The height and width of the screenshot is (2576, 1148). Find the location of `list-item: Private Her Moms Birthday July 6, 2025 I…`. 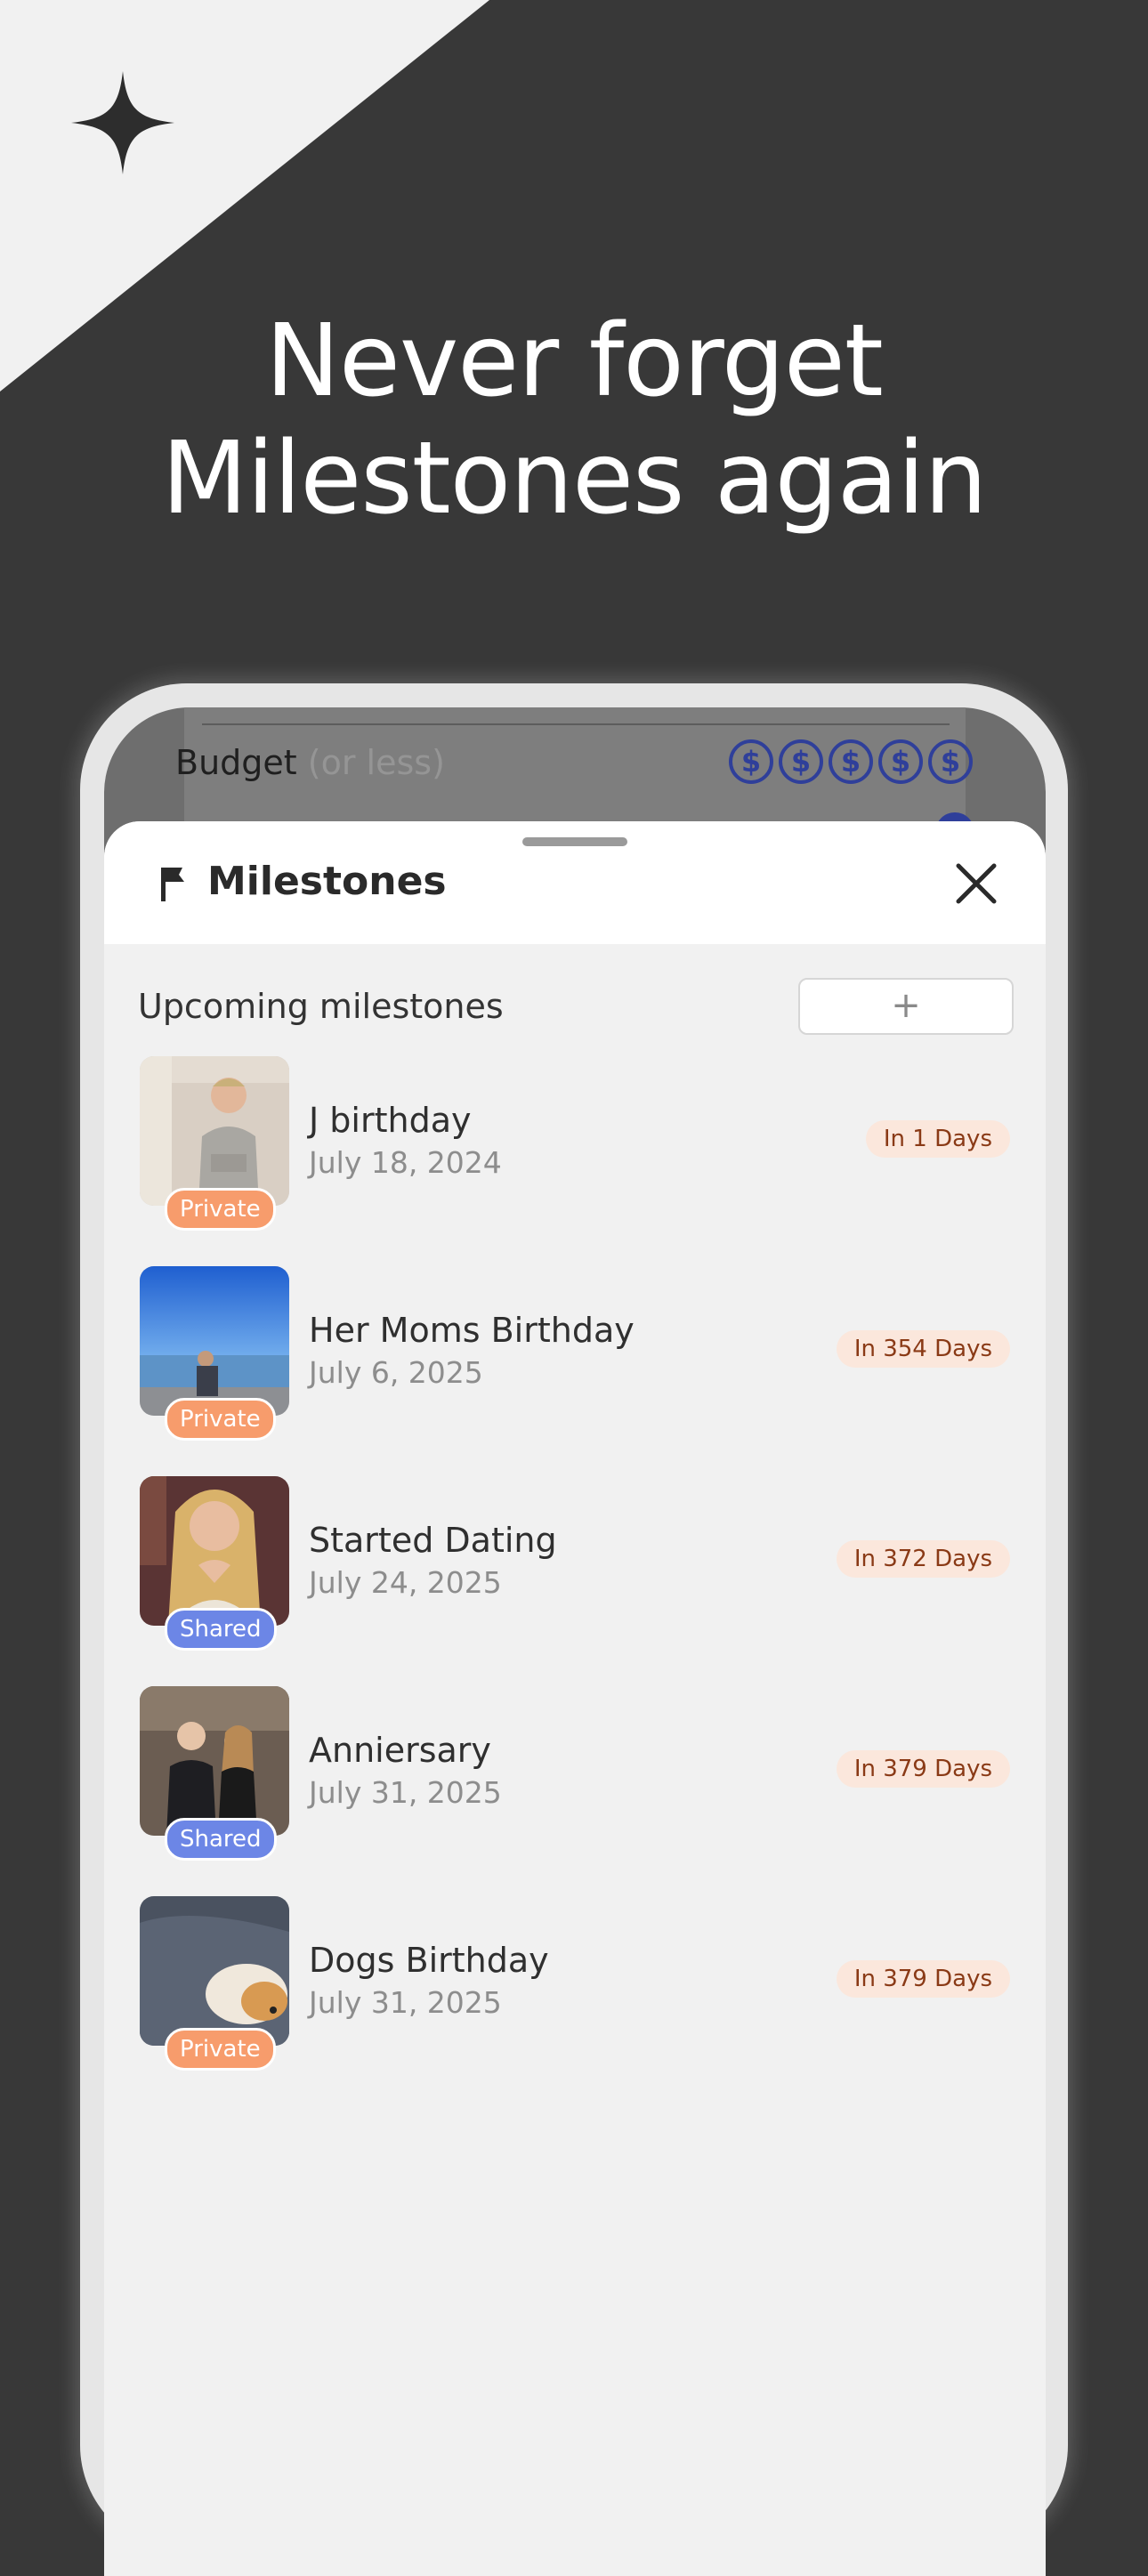

list-item: Private Her Moms Birthday July 6, 2025 I… is located at coordinates (575, 1355).